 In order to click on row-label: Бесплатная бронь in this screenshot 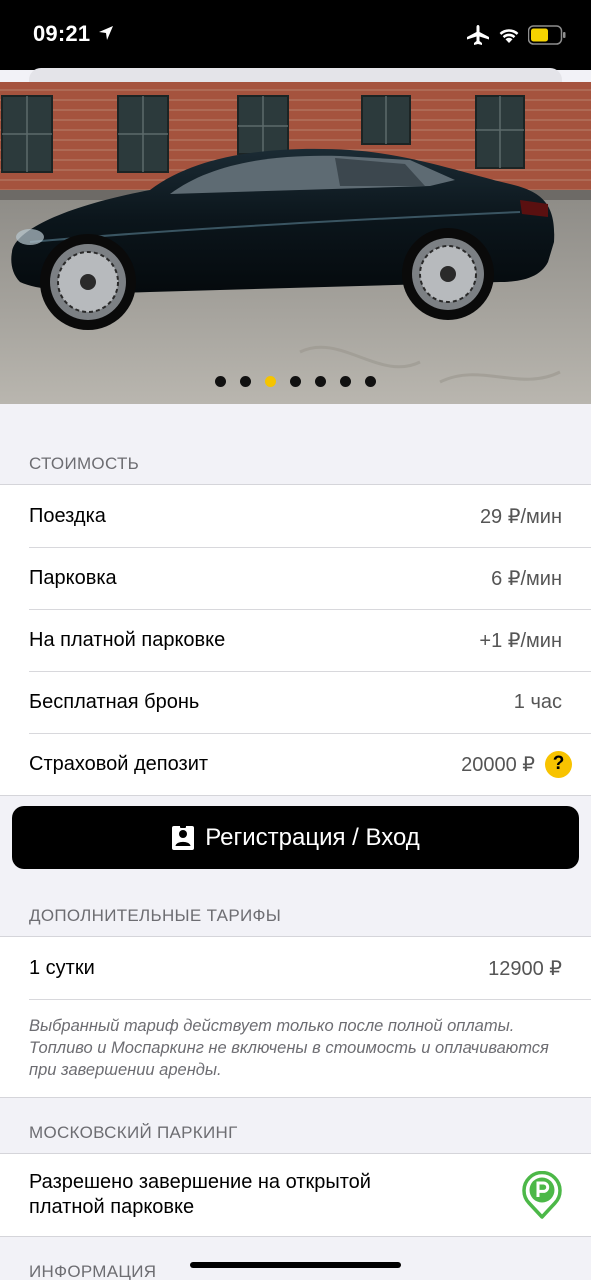, I will do `click(114, 701)`.